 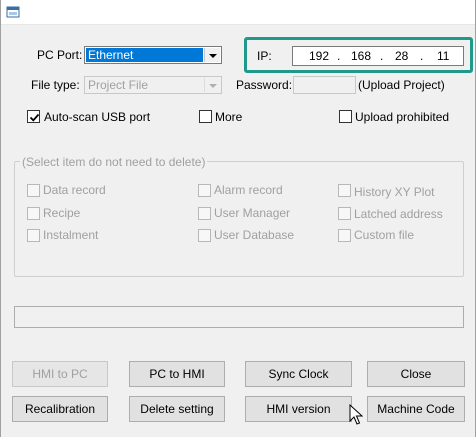 What do you see at coordinates (264, 85) in the screenshot?
I see `password-label: Password:` at bounding box center [264, 85].